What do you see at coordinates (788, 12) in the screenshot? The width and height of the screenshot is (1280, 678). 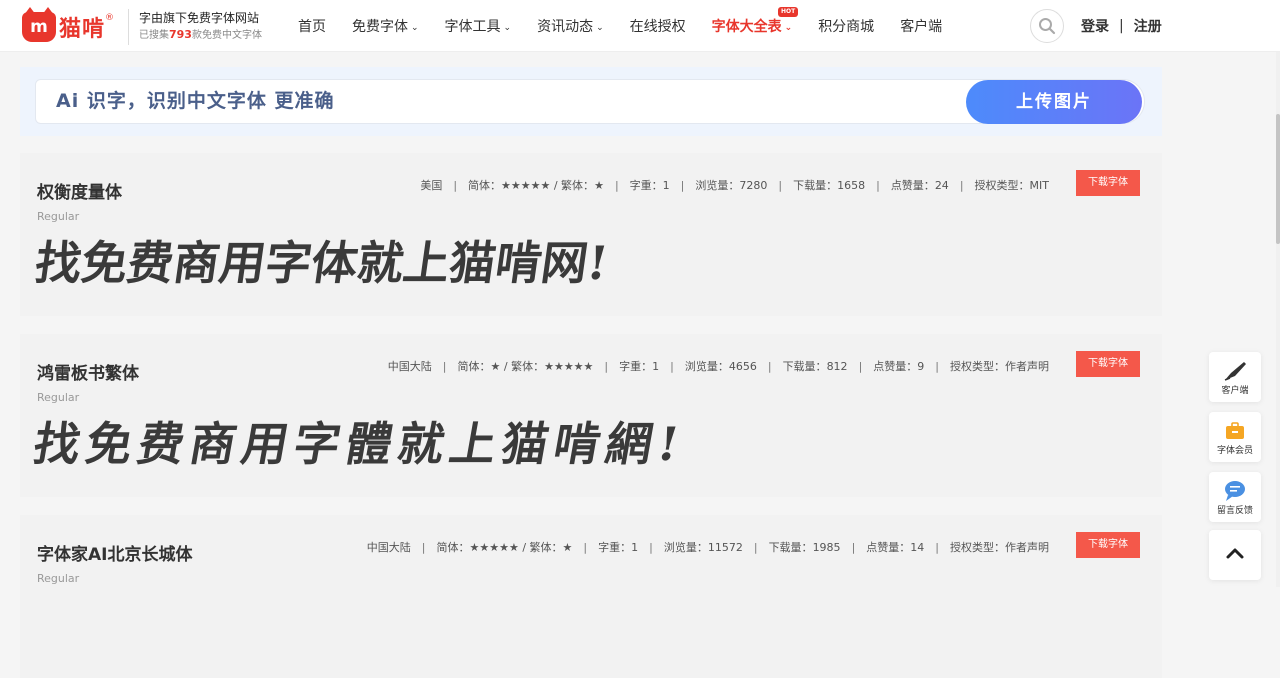 I see `hot-badge: HOT` at bounding box center [788, 12].